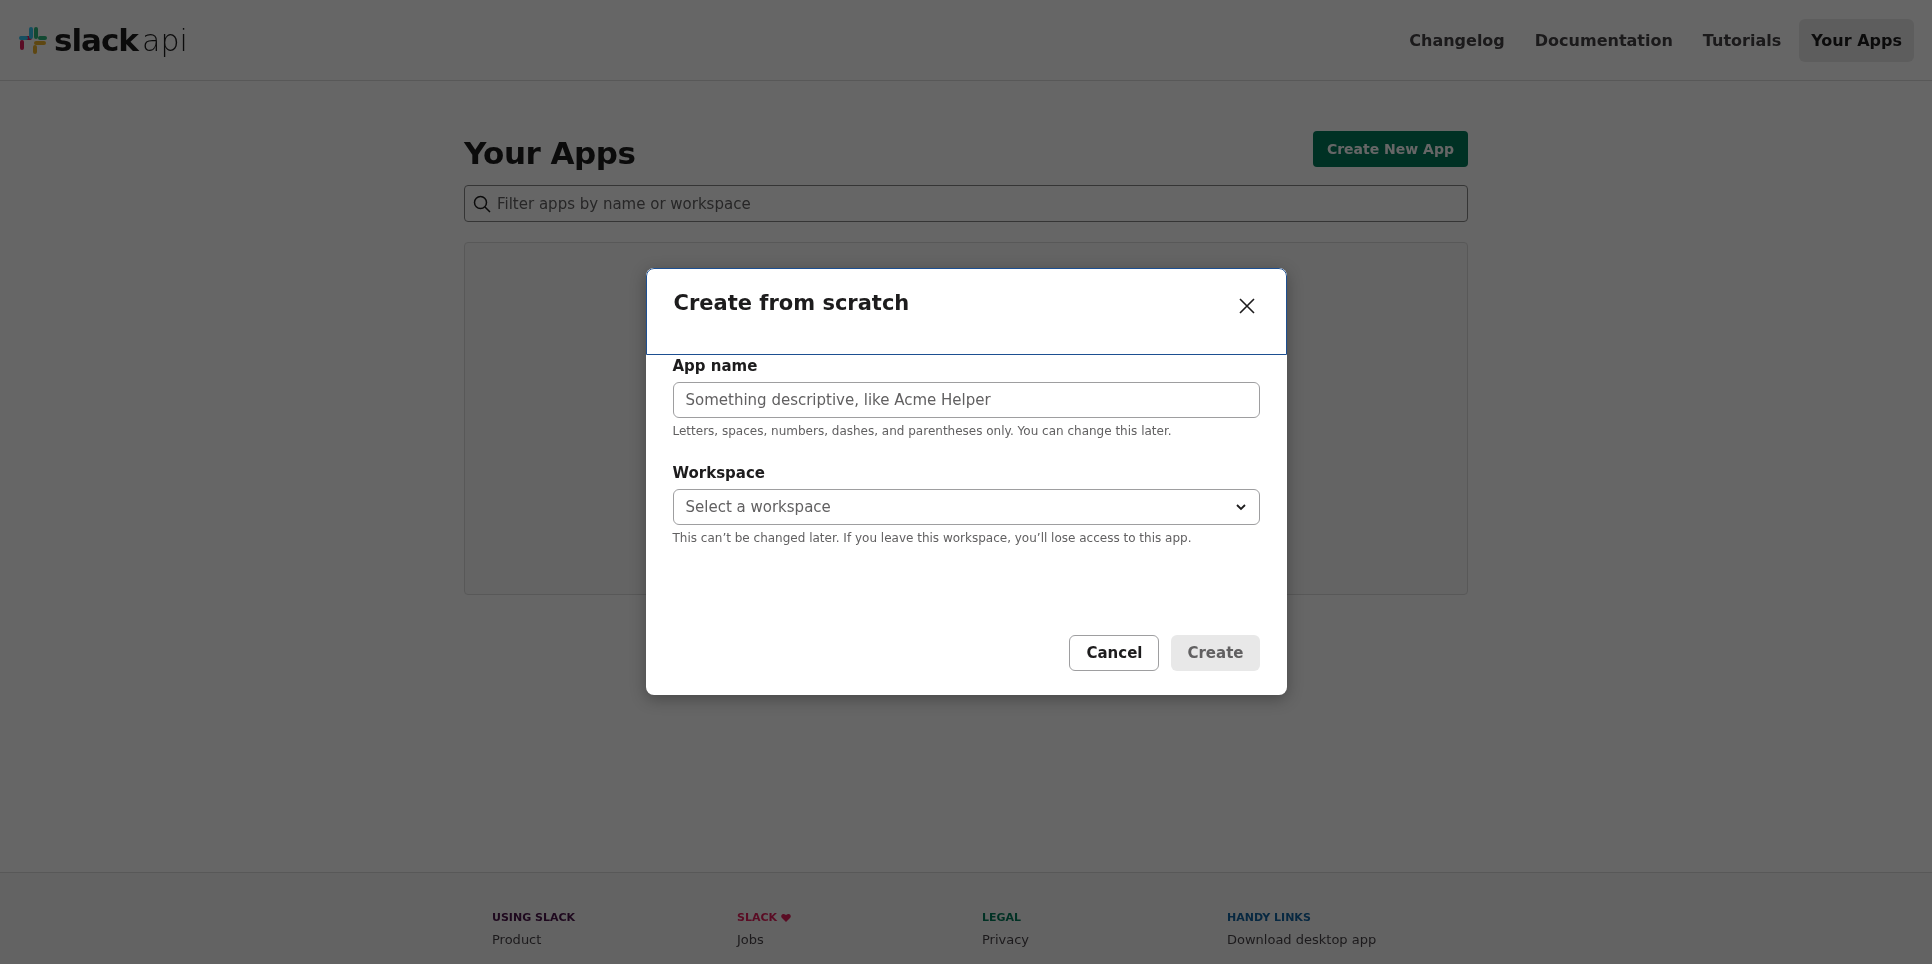 This screenshot has height=964, width=1932. I want to click on create-app-button: Create New App, so click(1390, 149).